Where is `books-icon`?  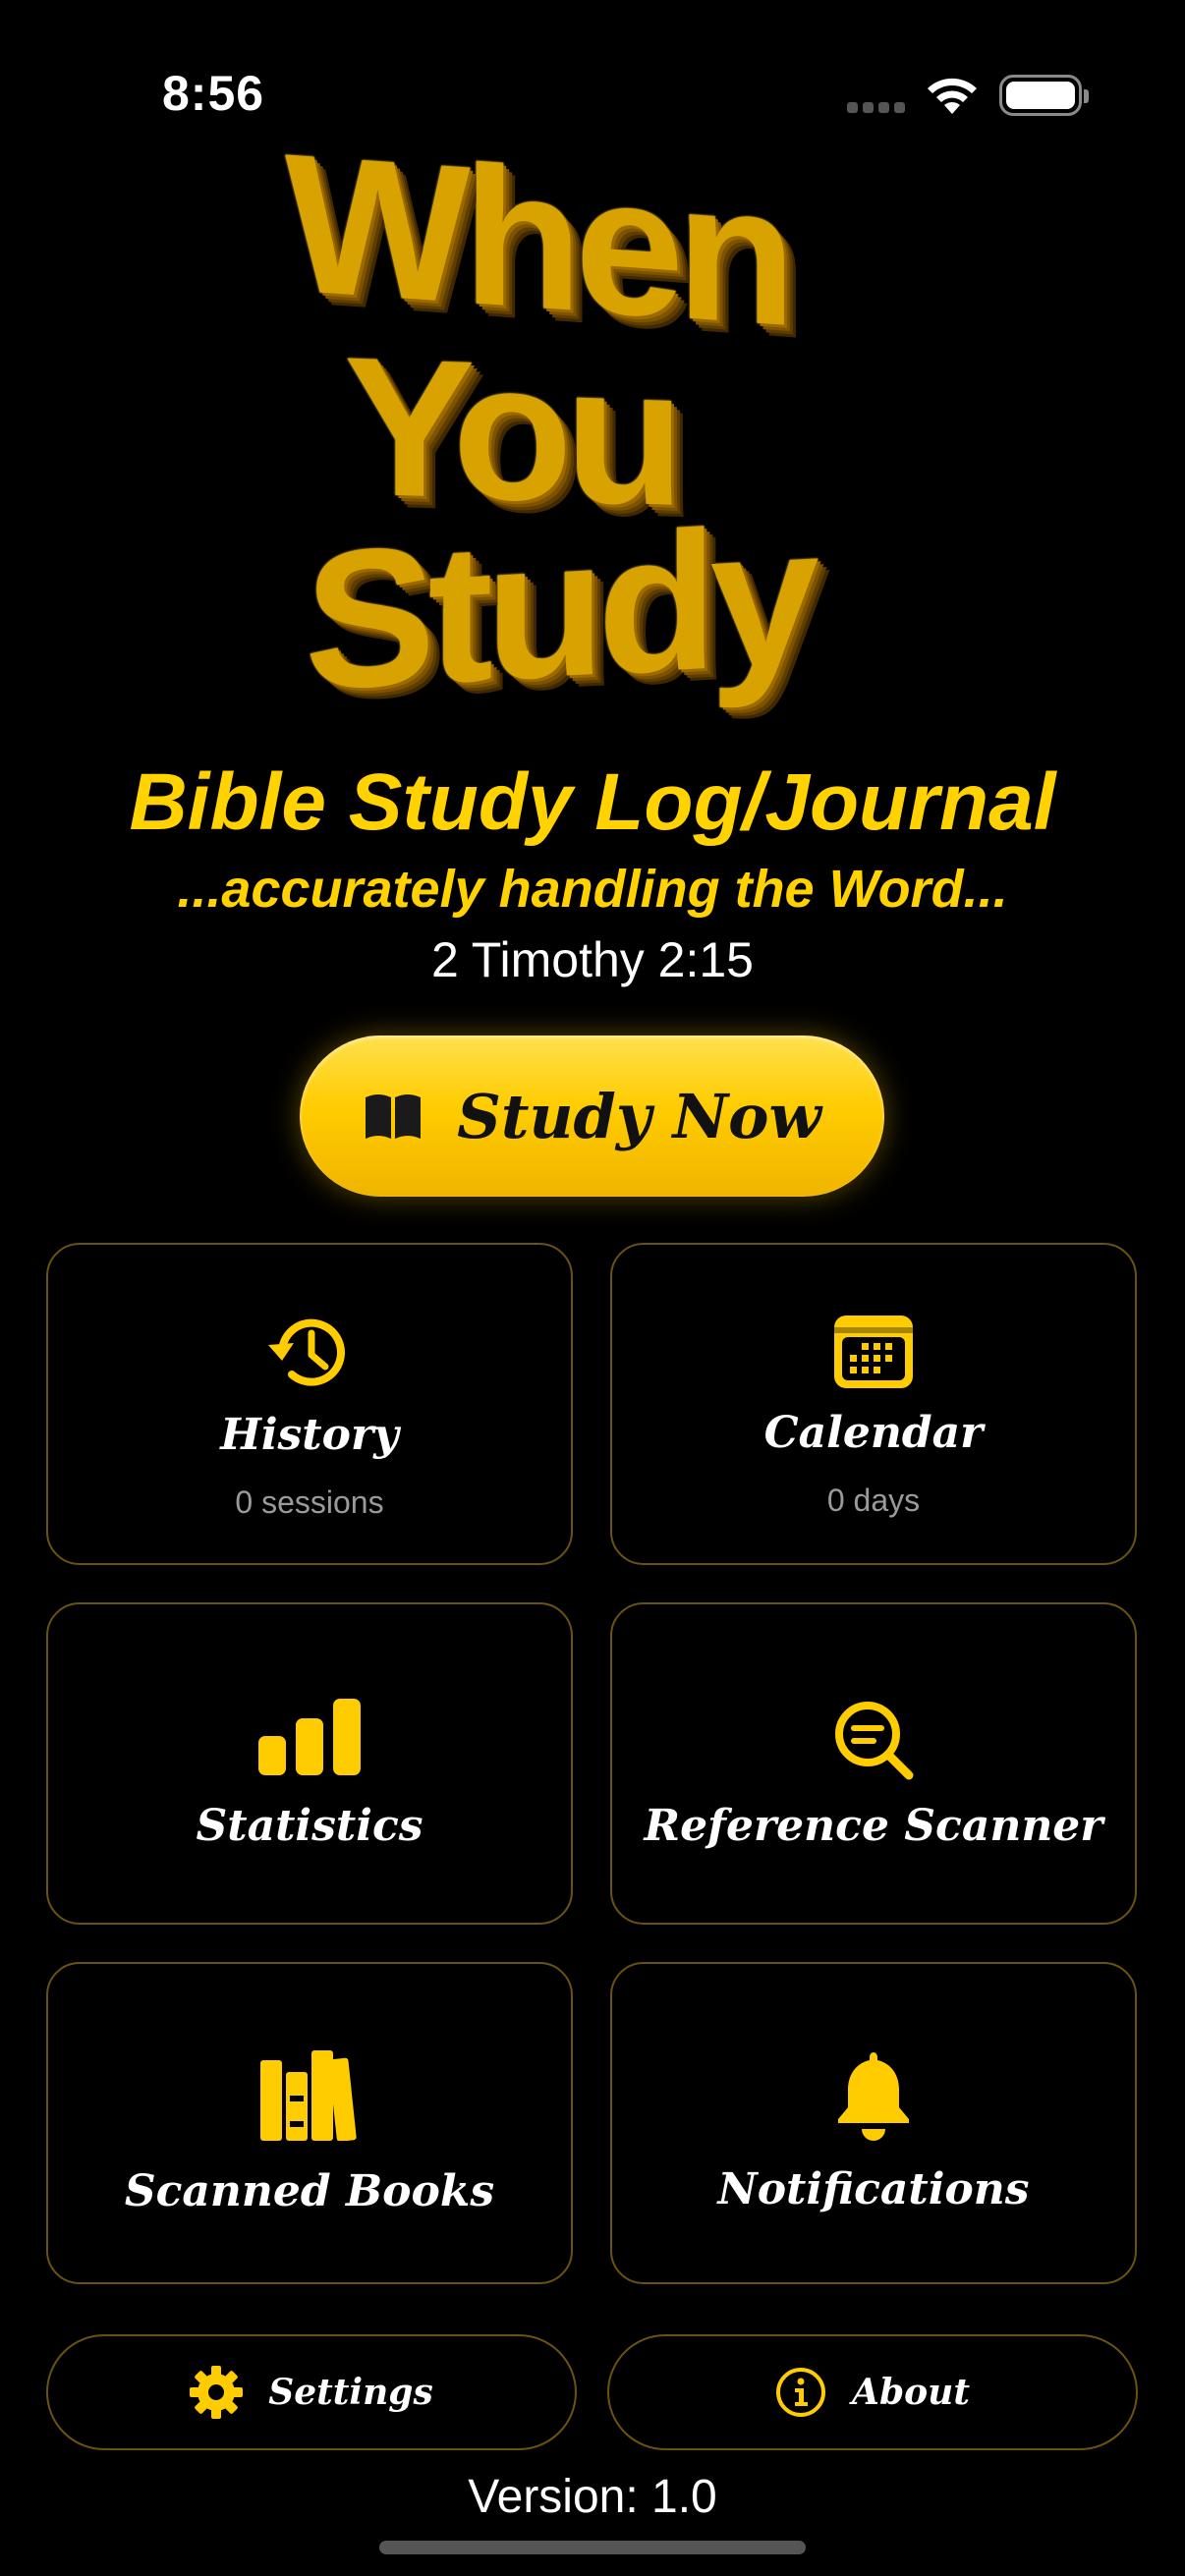 books-icon is located at coordinates (309, 2095).